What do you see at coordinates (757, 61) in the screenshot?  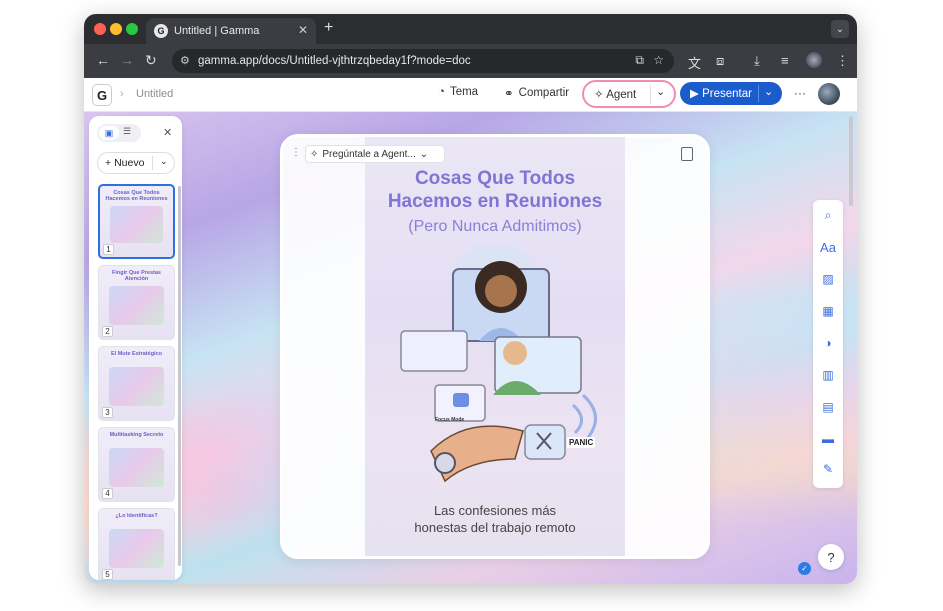 I see `download-icon: ⤓` at bounding box center [757, 61].